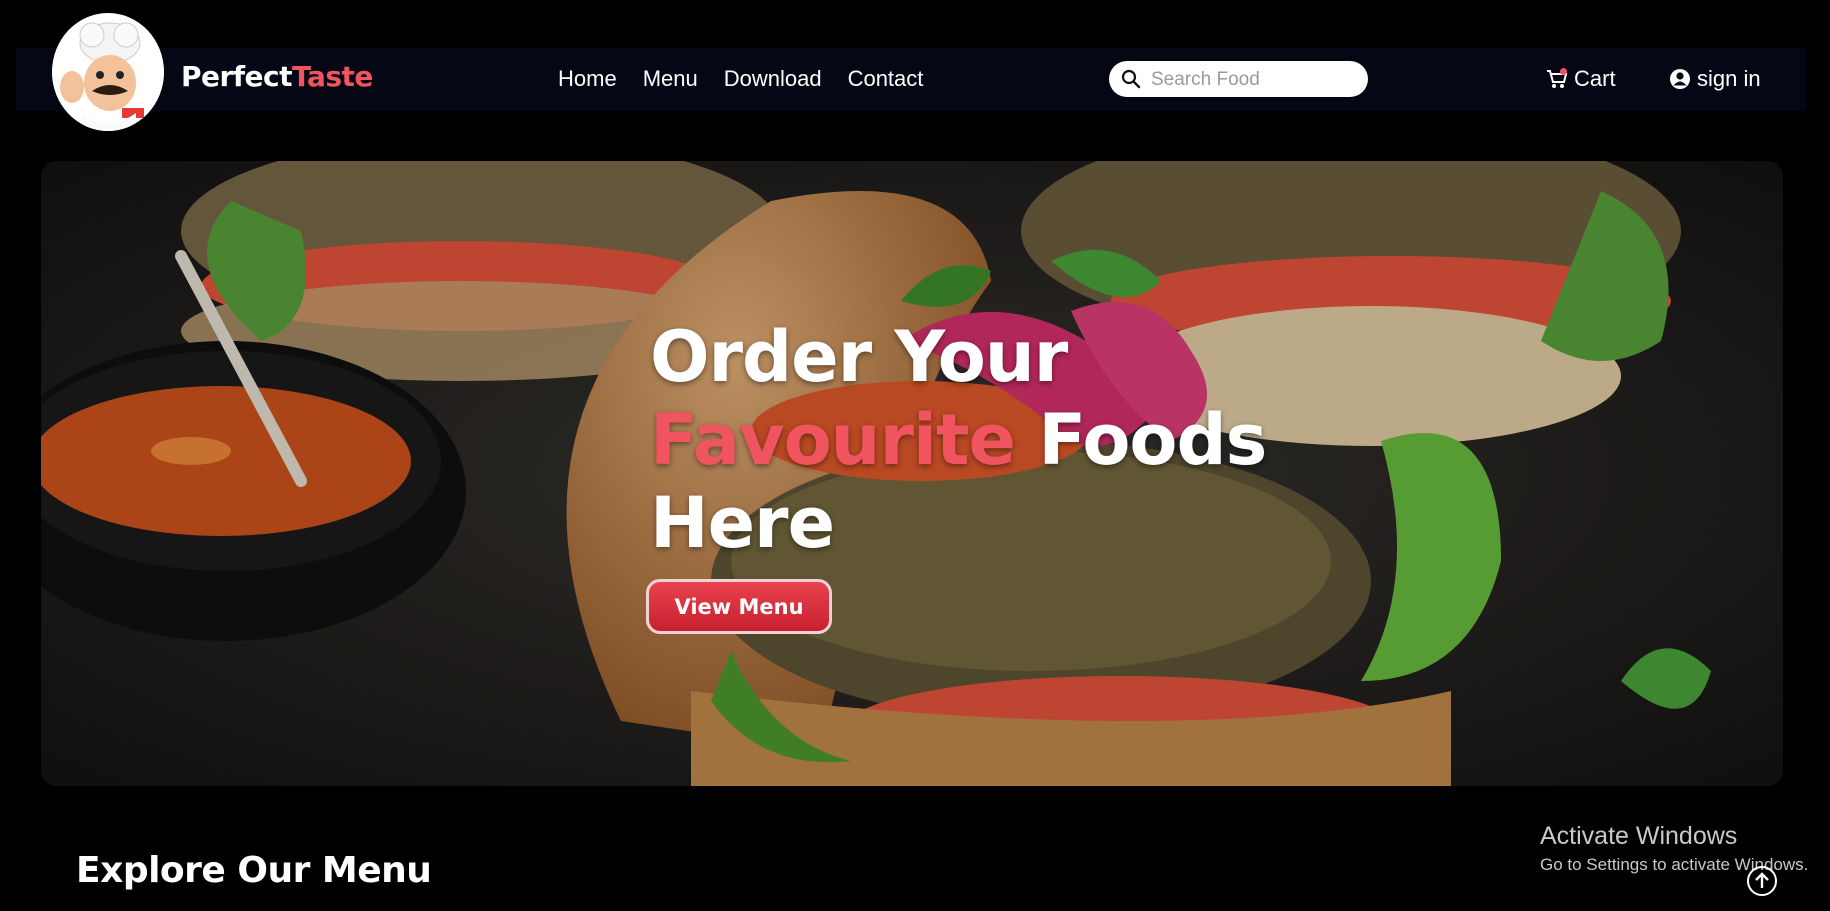  Describe the element at coordinates (1563, 71) in the screenshot. I see `cart-badge-dot` at that location.